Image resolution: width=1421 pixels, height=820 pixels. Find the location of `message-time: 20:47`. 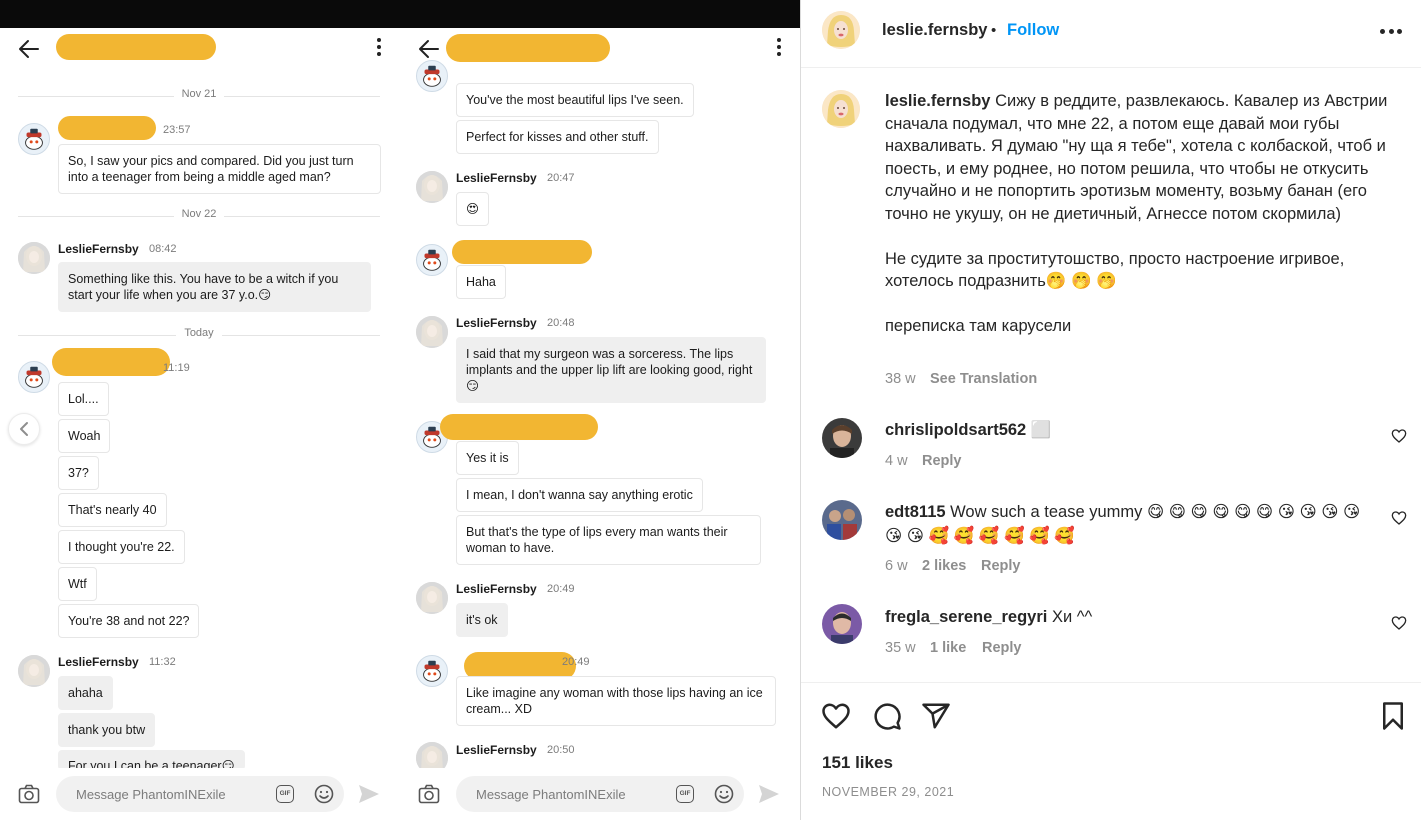

message-time: 20:47 is located at coordinates (561, 178).